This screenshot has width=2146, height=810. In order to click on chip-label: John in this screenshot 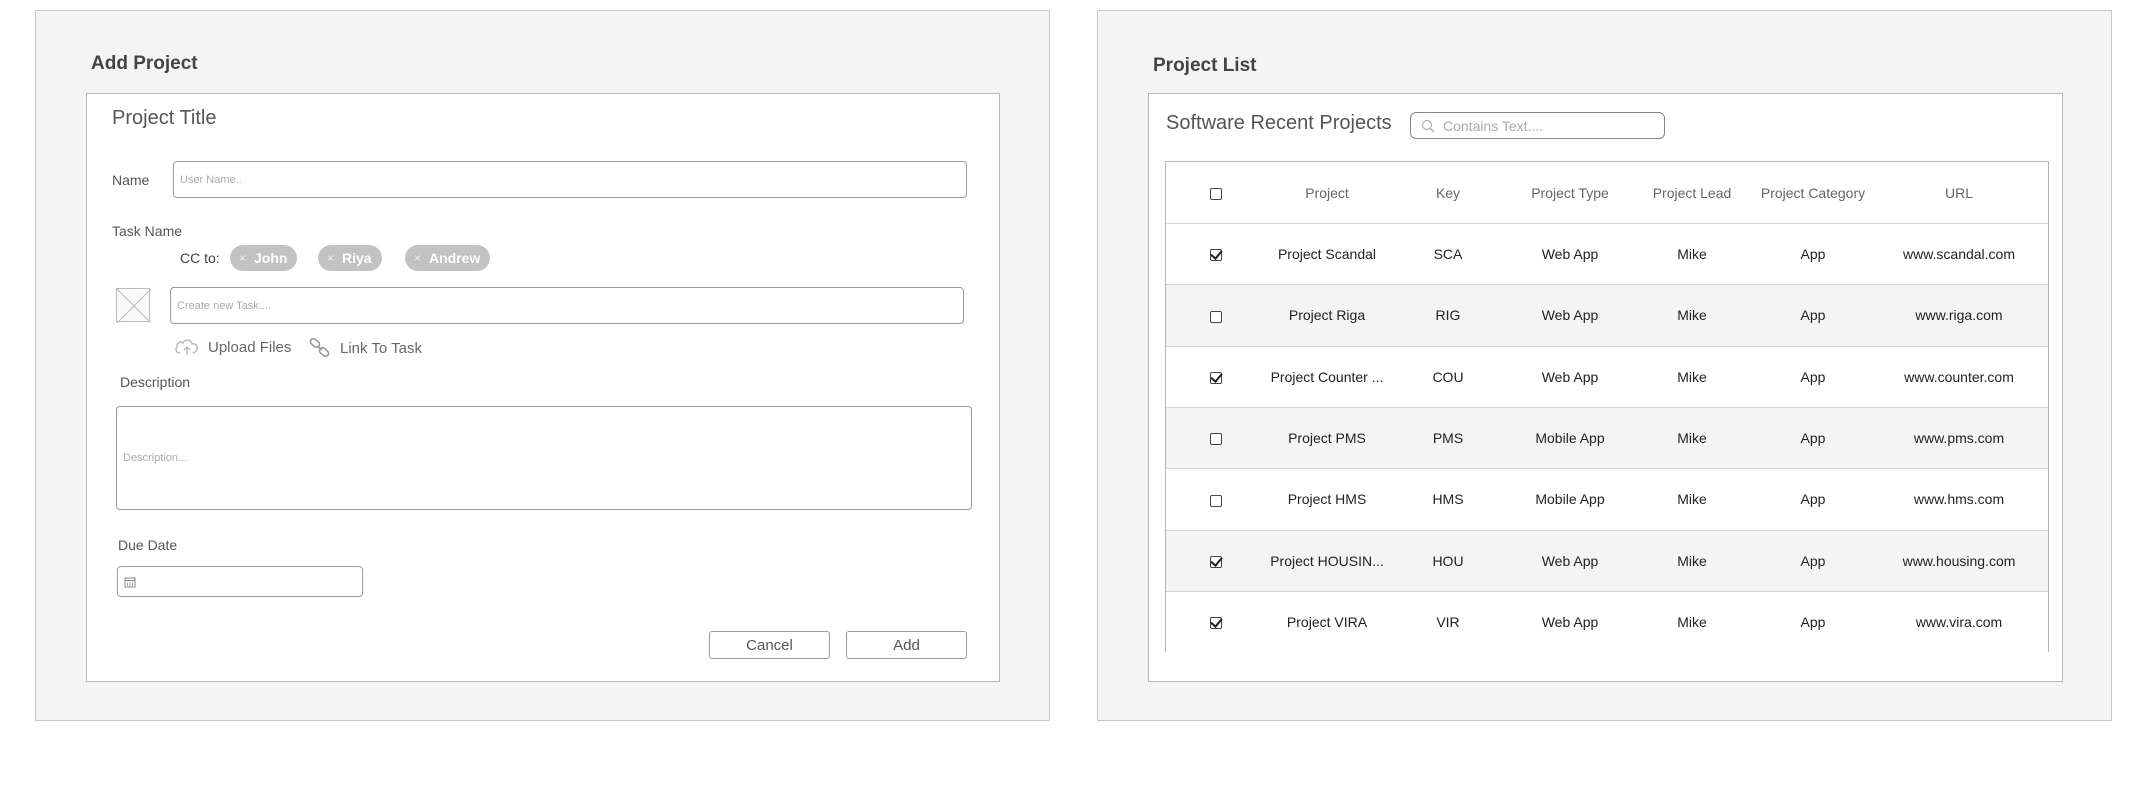, I will do `click(271, 258)`.